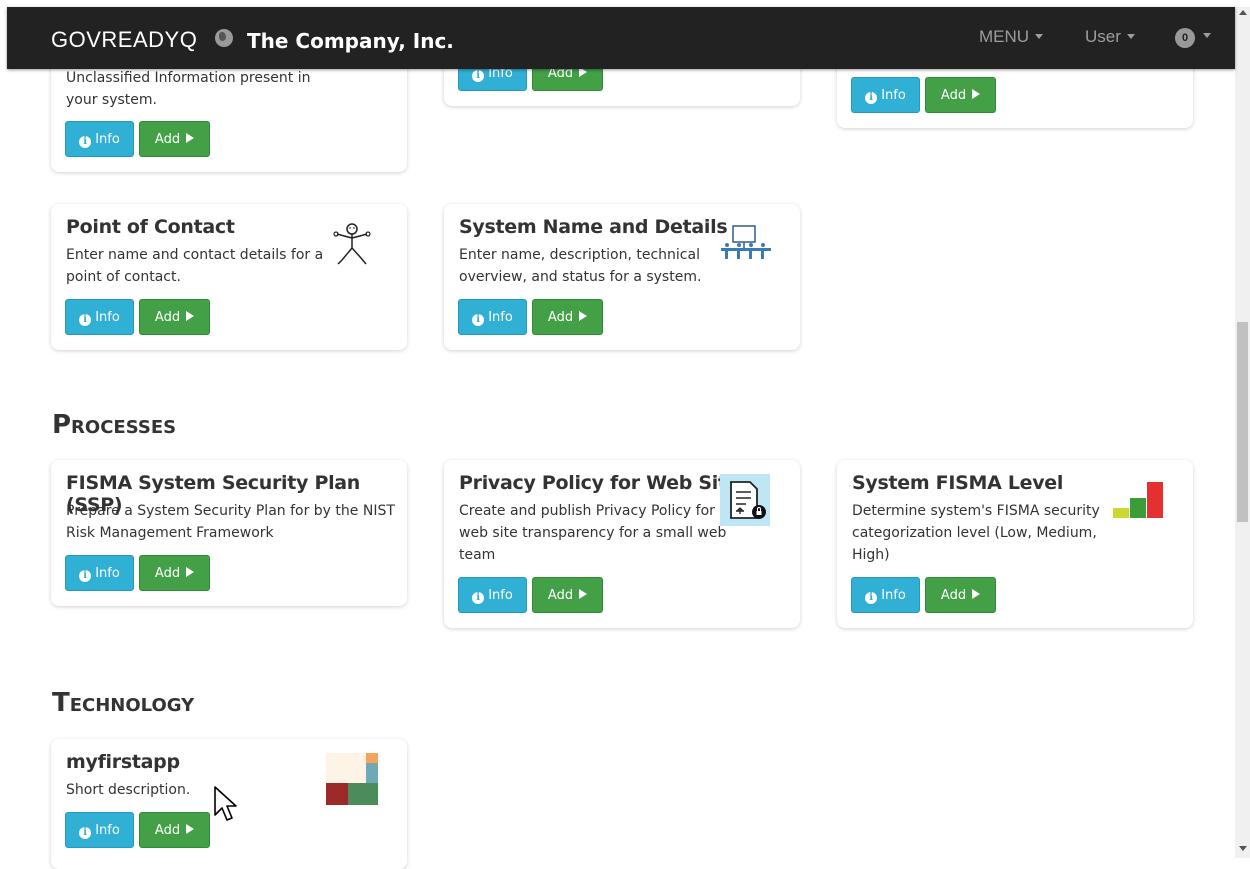 The height and width of the screenshot is (869, 1250). I want to click on level-bars-icon, so click(1138, 500).